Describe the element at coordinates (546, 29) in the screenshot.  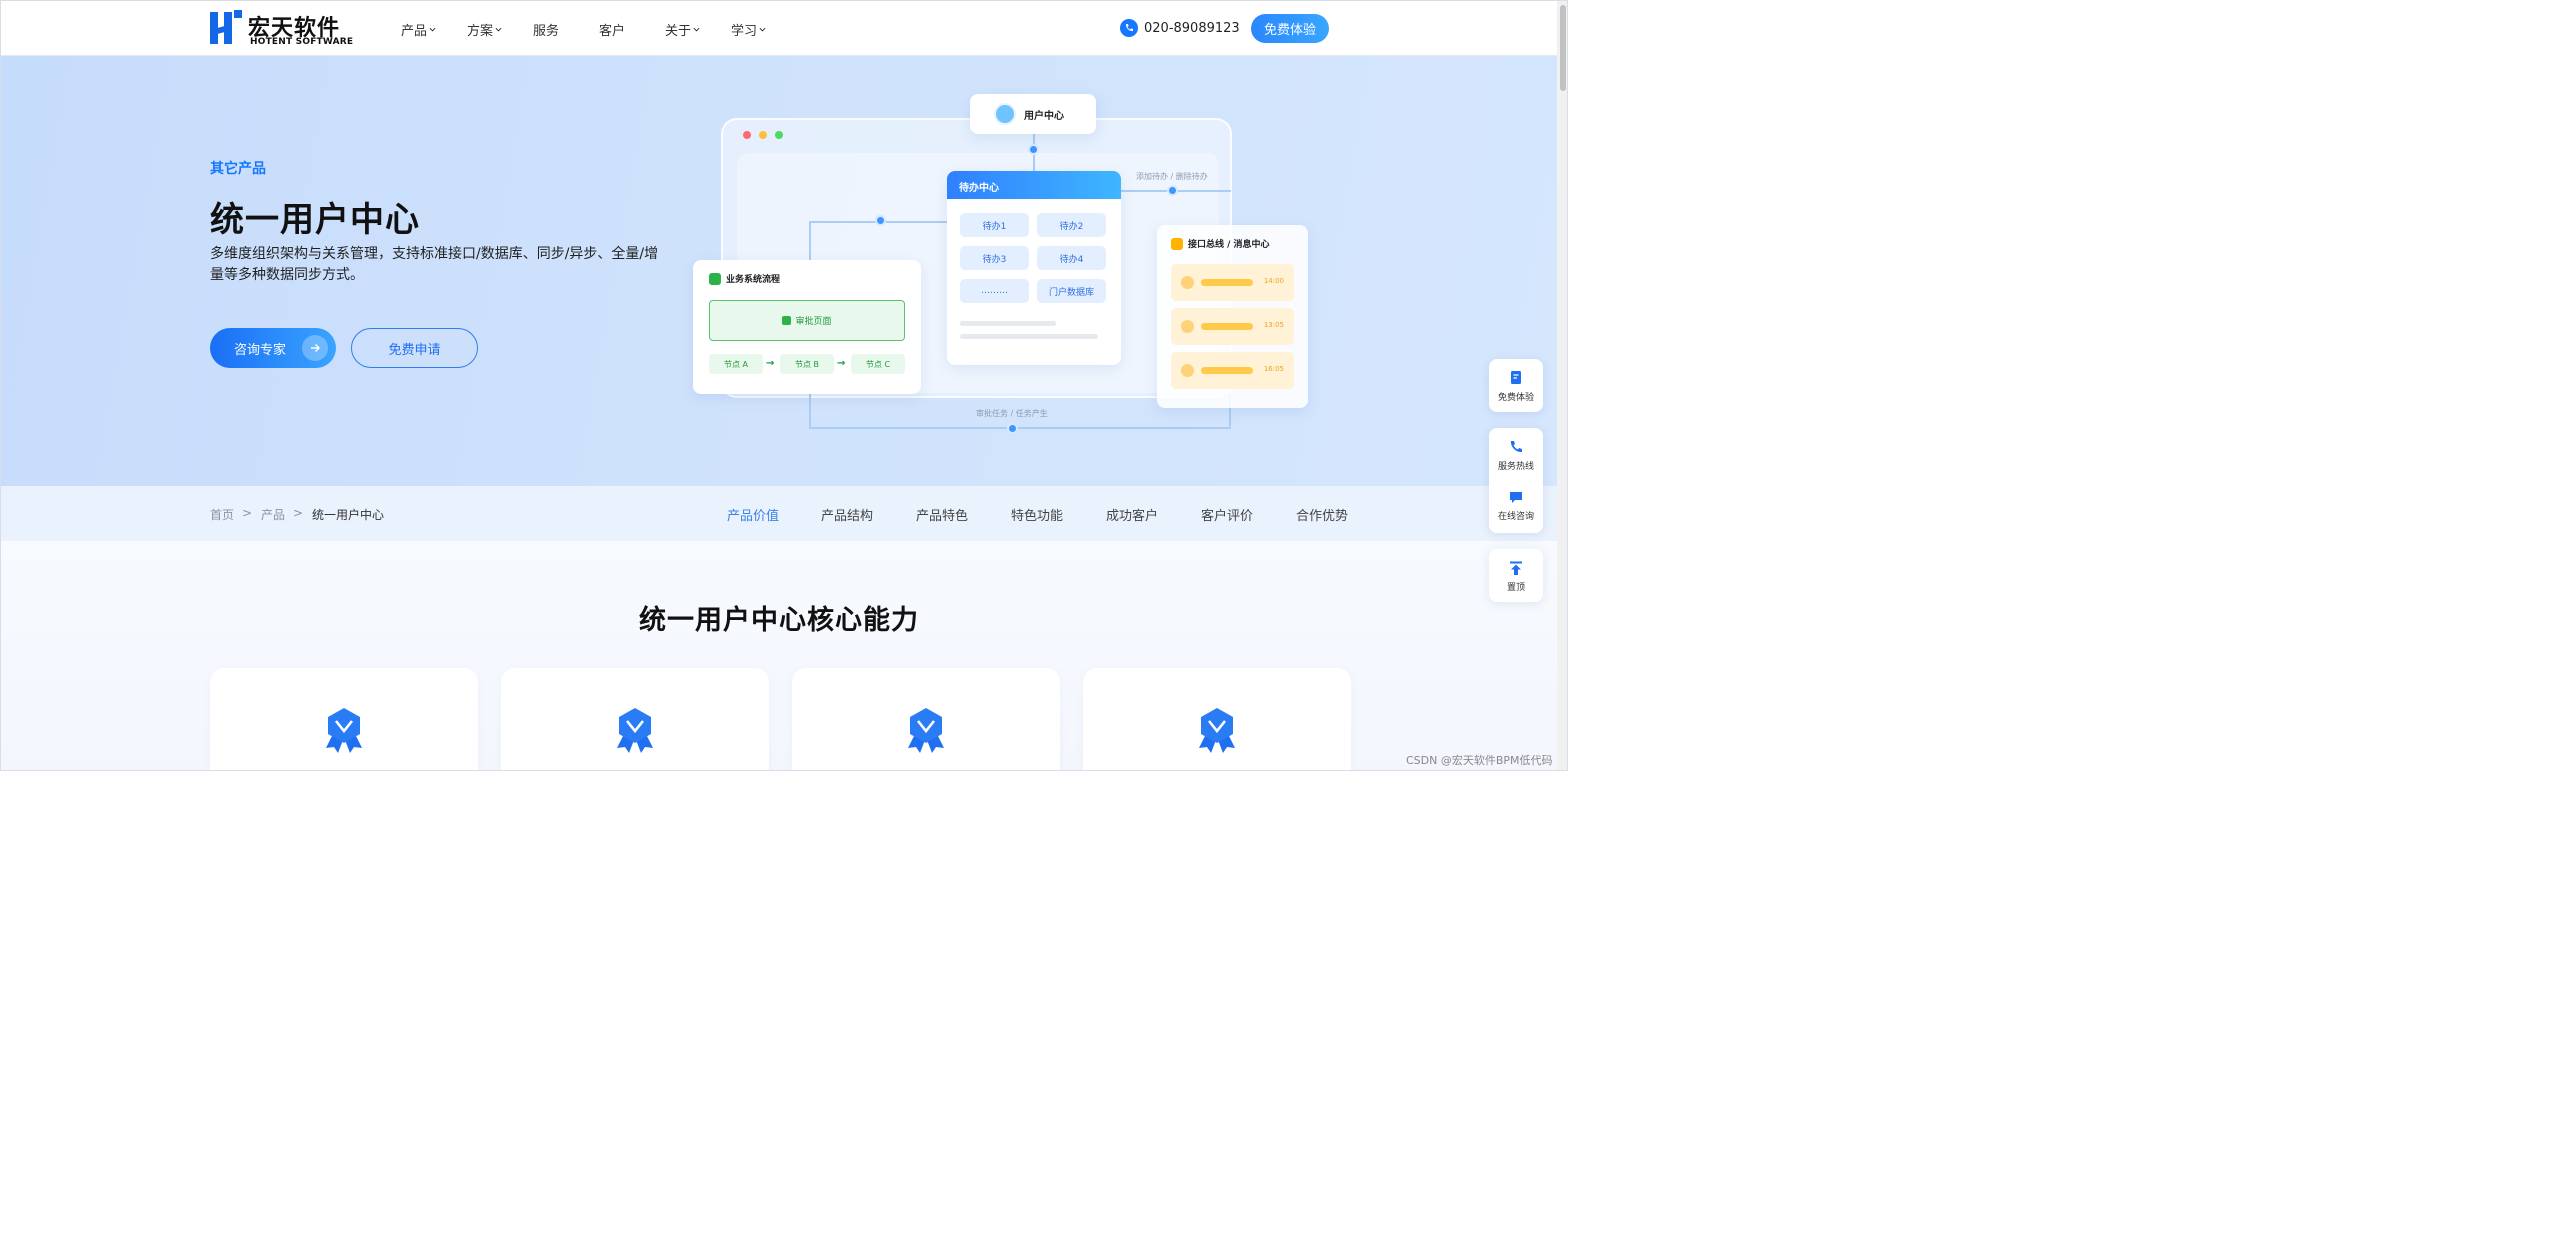
I see `nav-item-services: 服务` at that location.